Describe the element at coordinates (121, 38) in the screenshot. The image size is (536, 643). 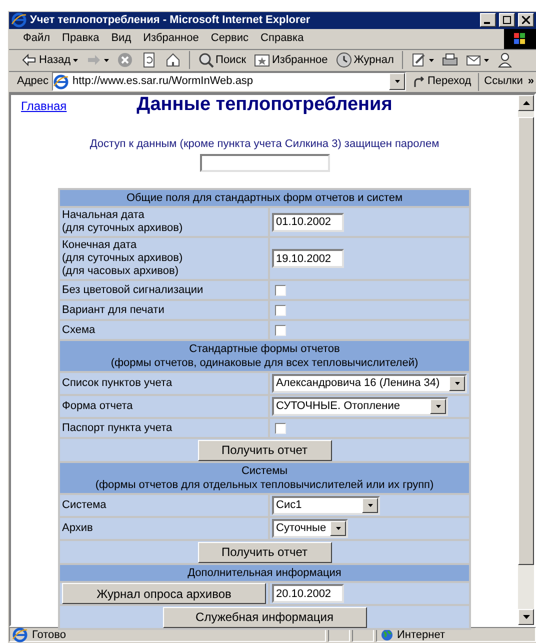
I see `menu-item: Вид` at that location.